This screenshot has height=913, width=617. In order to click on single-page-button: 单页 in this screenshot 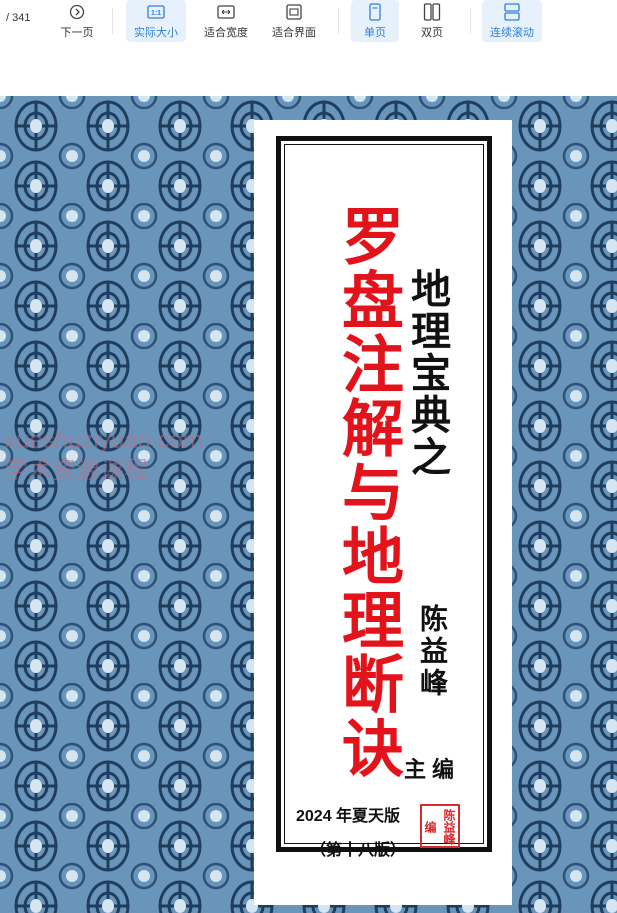, I will do `click(375, 21)`.